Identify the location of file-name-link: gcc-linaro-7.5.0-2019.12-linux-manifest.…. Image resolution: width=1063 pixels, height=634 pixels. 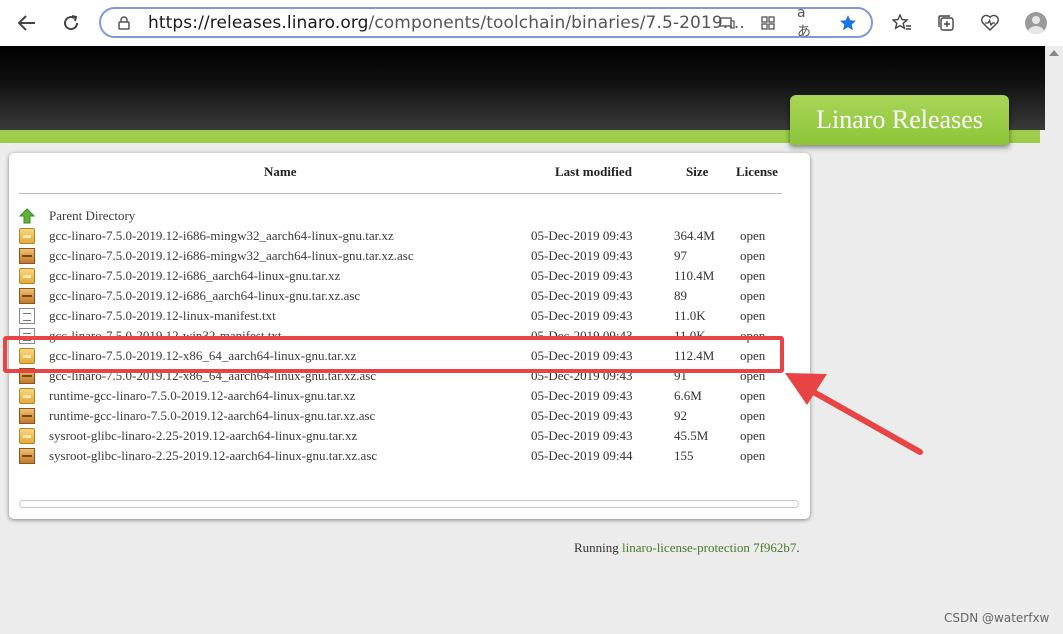
(162, 316).